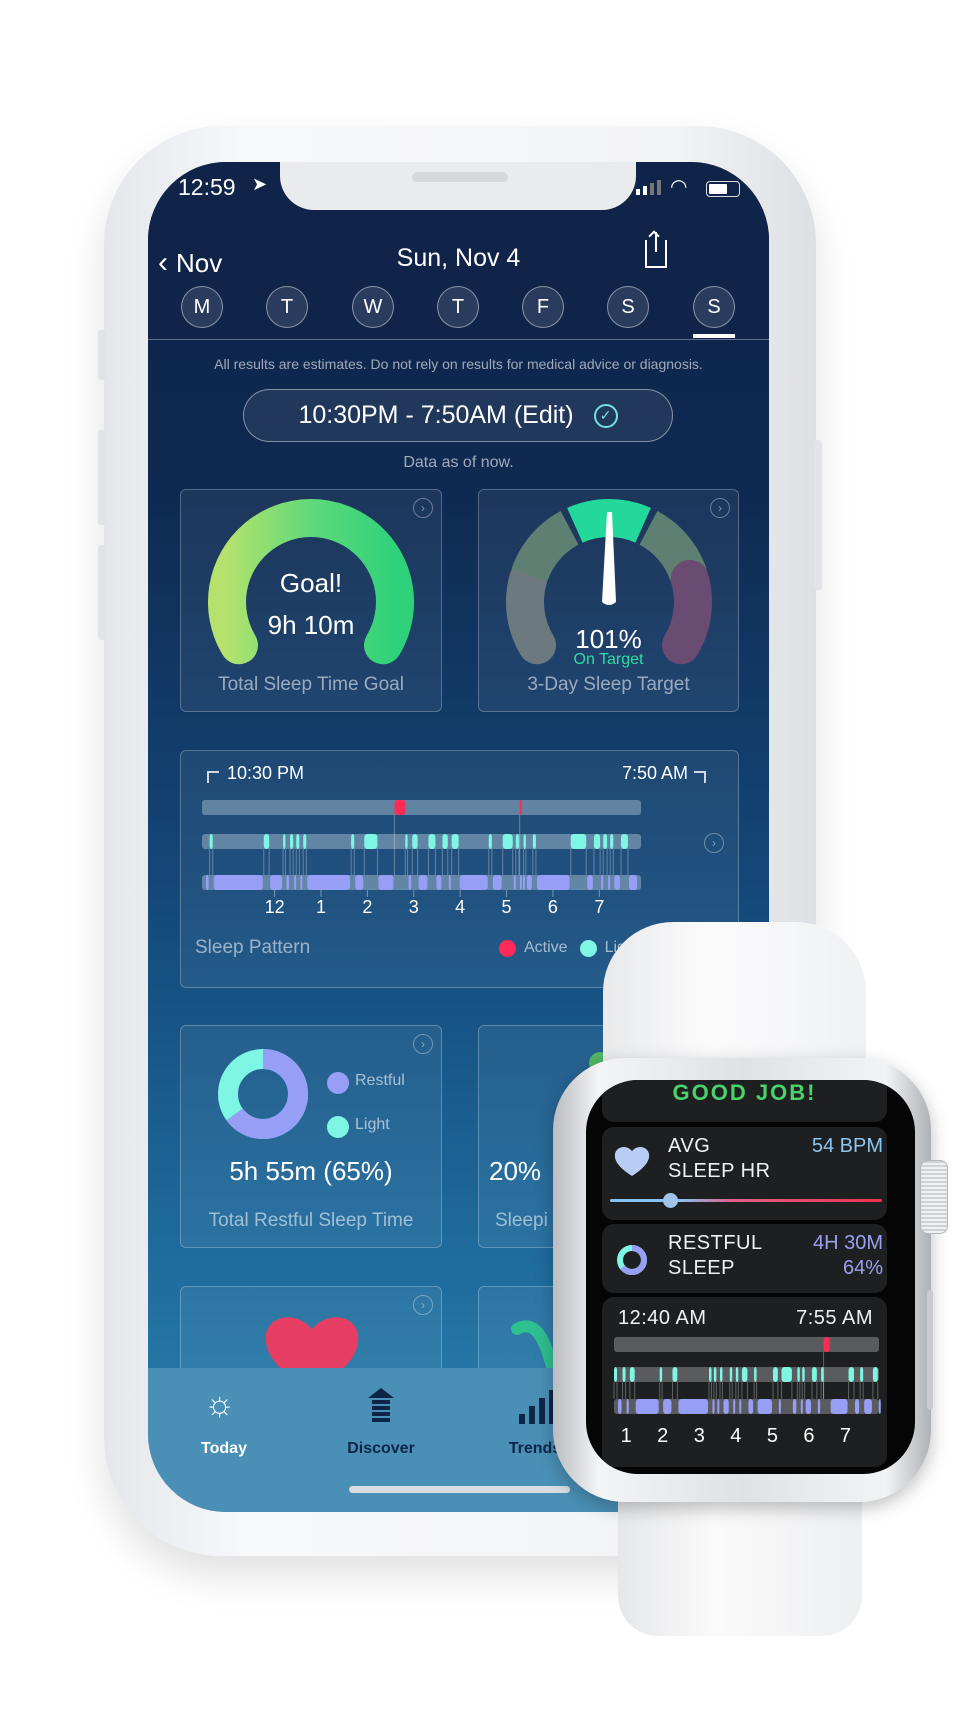  I want to click on target-label: 3-Day Sleep Target, so click(608, 684).